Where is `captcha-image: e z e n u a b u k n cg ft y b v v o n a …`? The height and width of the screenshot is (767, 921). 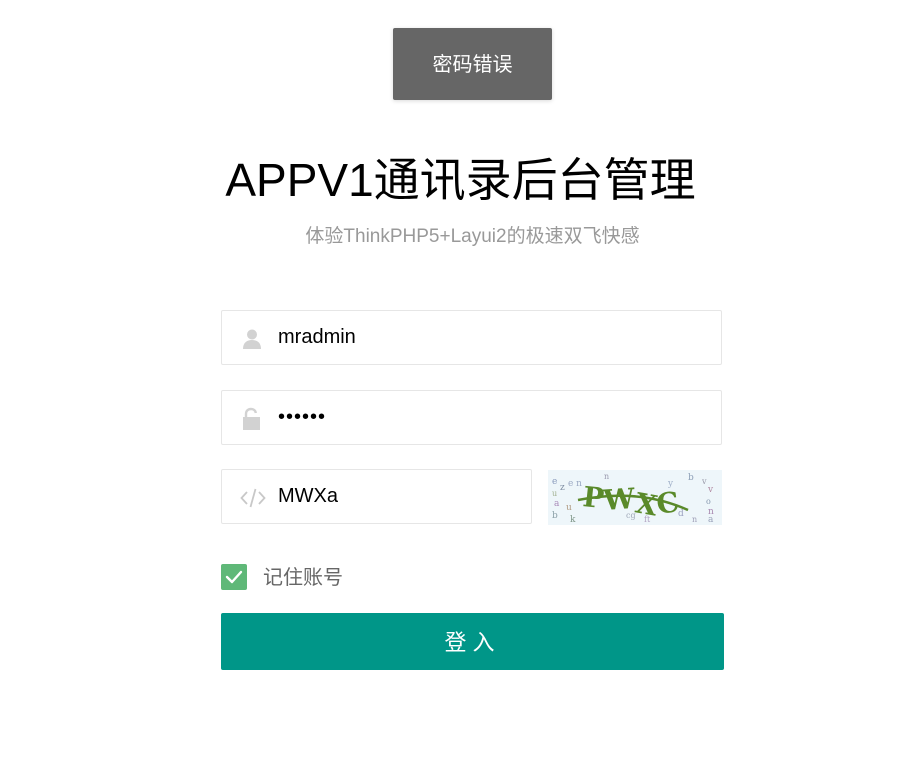
captcha-image: e z e n u a b u k n cg ft y b v v o n a … is located at coordinates (635, 497).